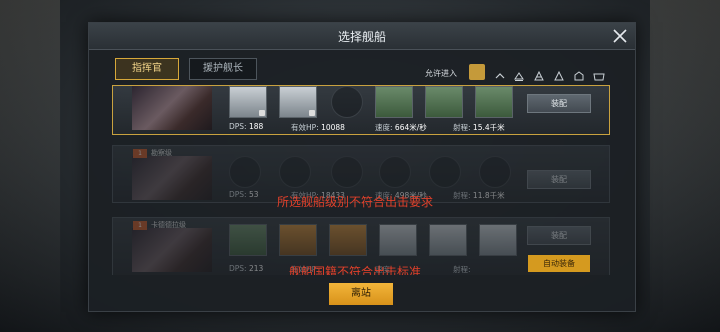 The image size is (720, 332). Describe the element at coordinates (479, 195) in the screenshot. I see `range-stat: 射程: 11.8千米` at that location.